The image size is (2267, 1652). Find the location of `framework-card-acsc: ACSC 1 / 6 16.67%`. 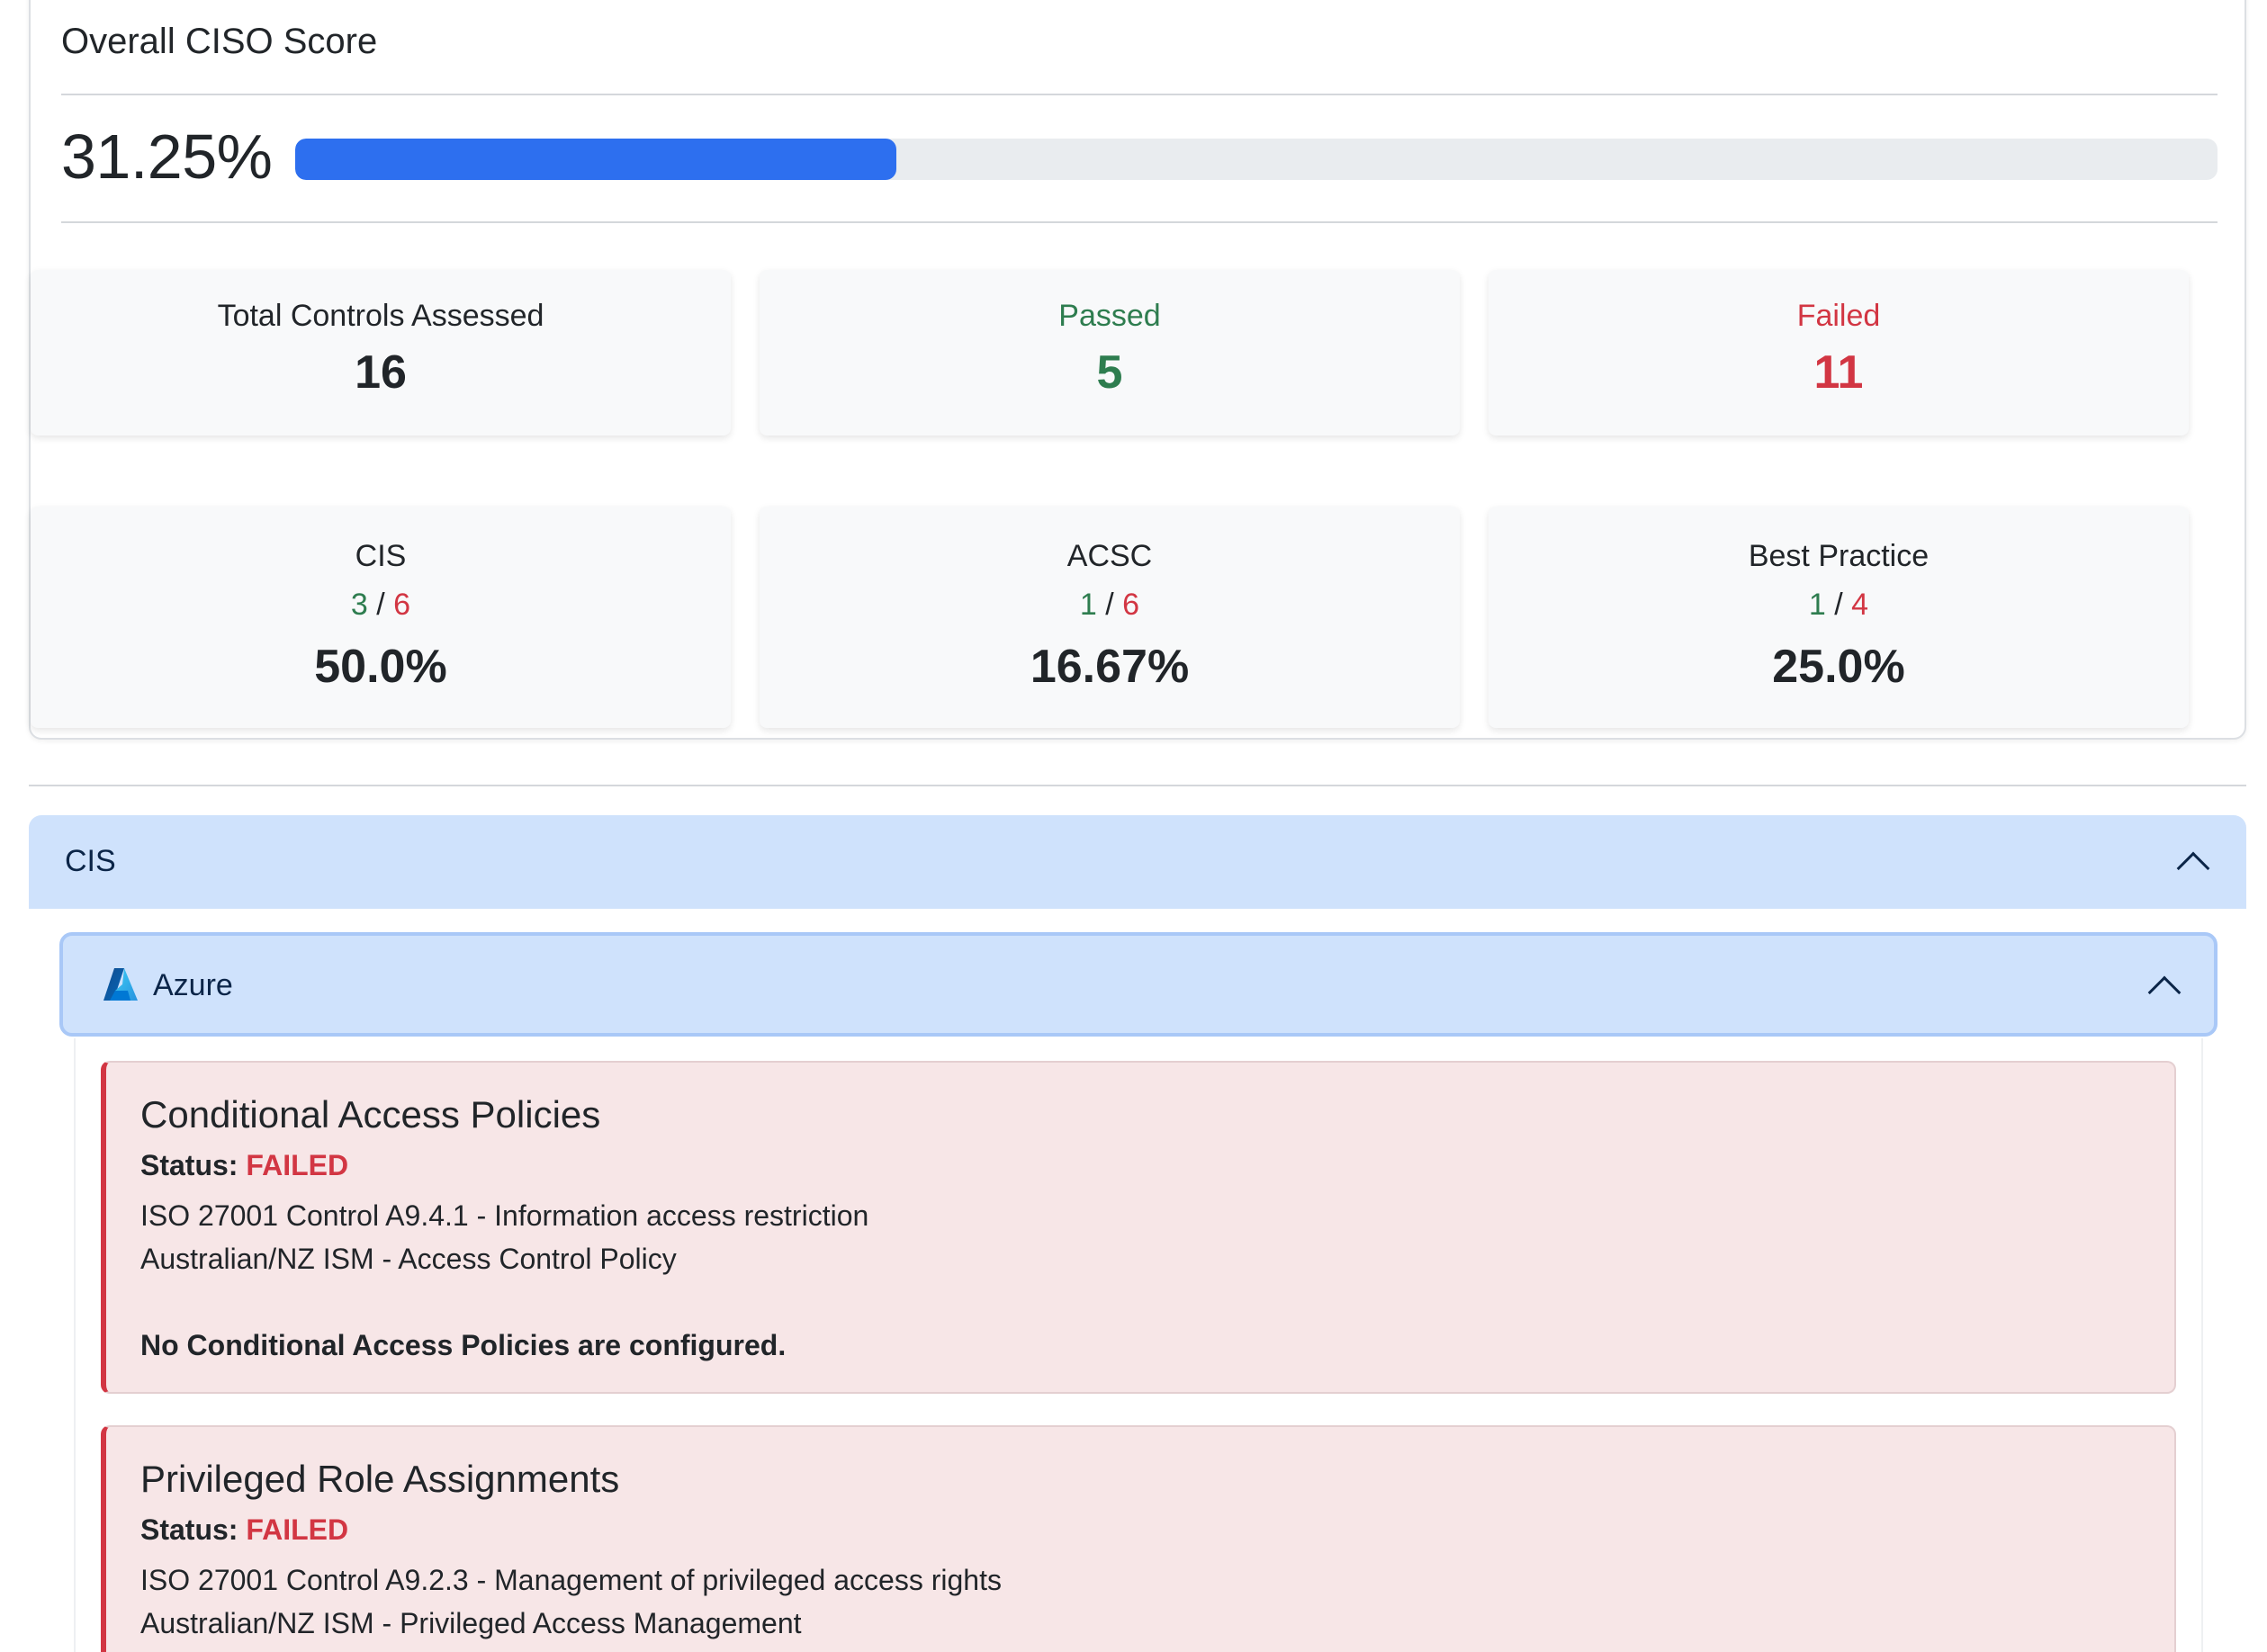

framework-card-acsc: ACSC 1 / 6 16.67% is located at coordinates (1110, 617).